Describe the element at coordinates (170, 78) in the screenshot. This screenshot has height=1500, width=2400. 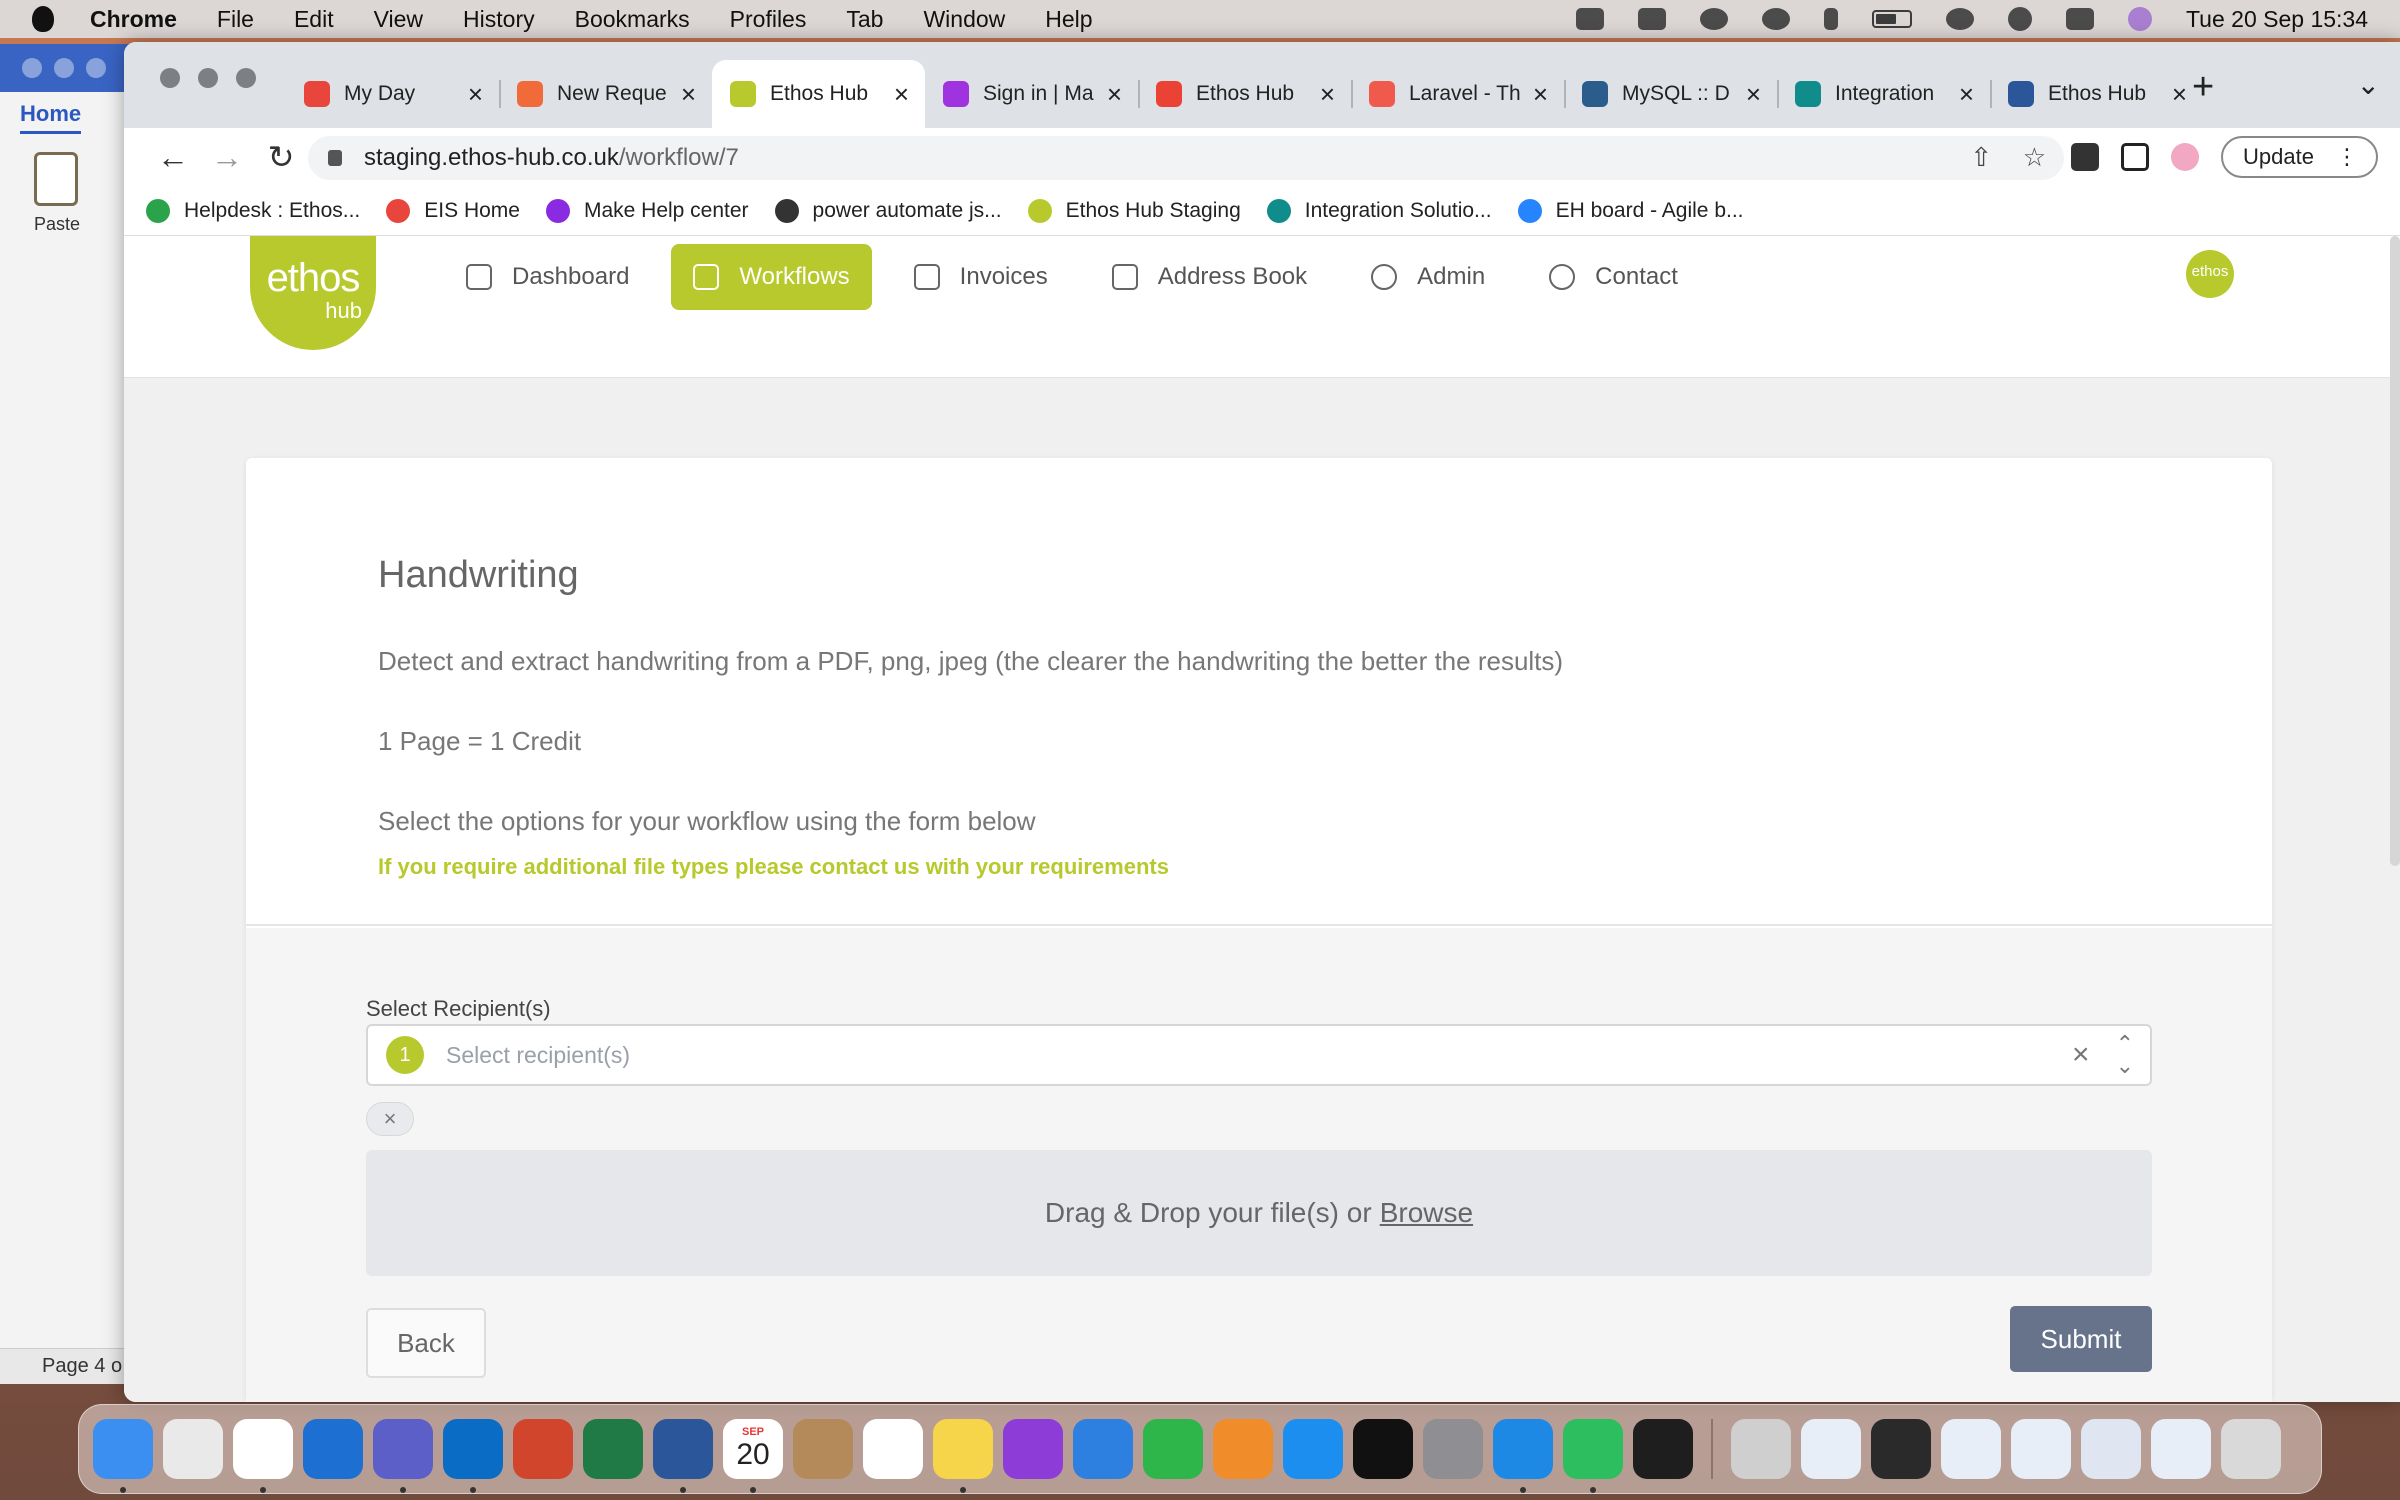
I see `window-close-icon` at that location.